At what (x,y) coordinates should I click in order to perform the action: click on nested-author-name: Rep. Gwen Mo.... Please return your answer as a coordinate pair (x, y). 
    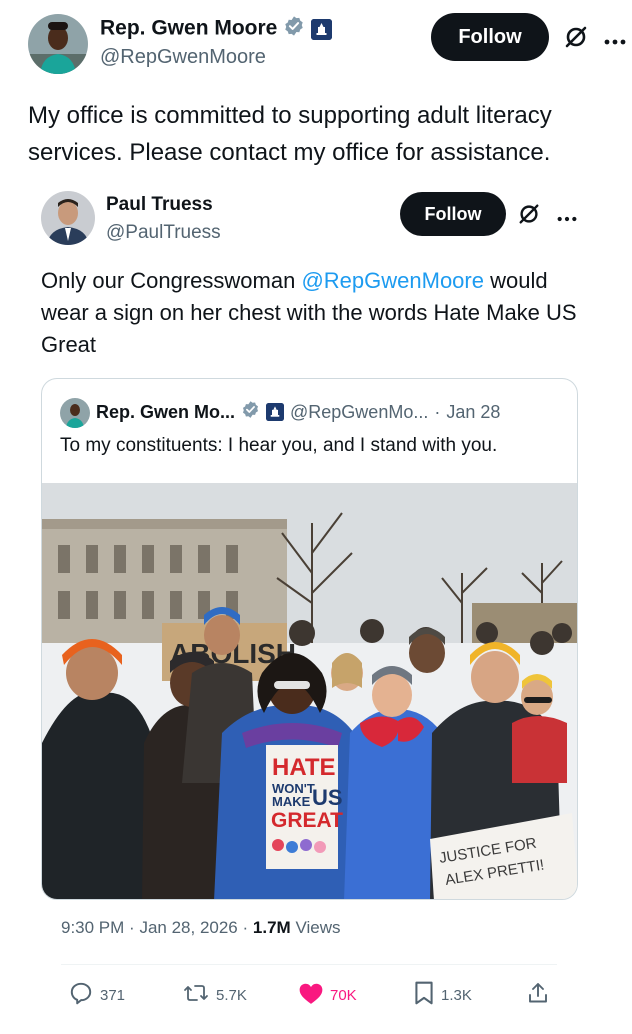
    Looking at the image, I should click on (166, 411).